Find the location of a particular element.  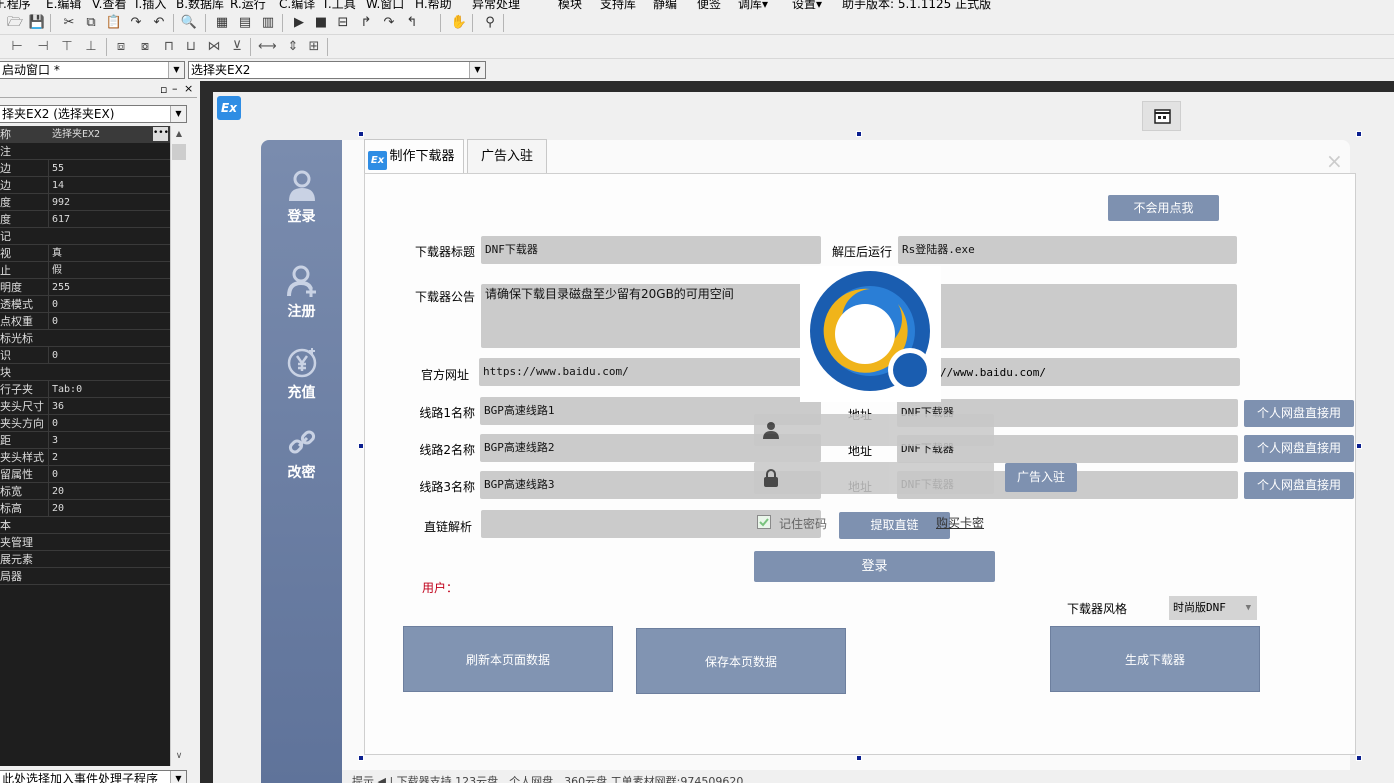

line2-netdisk-button: 个人网盘直接用 is located at coordinates (1299, 448).